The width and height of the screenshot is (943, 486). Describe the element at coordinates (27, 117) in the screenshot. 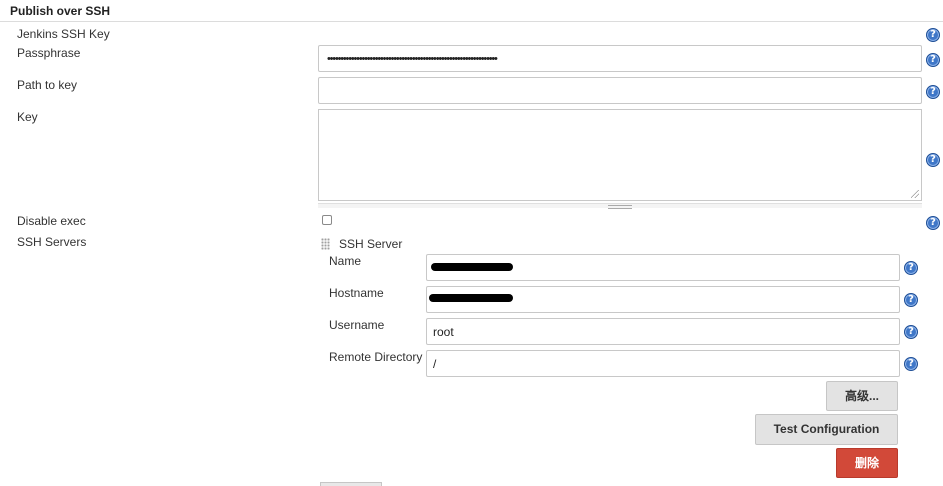

I see `key-label: Key` at that location.